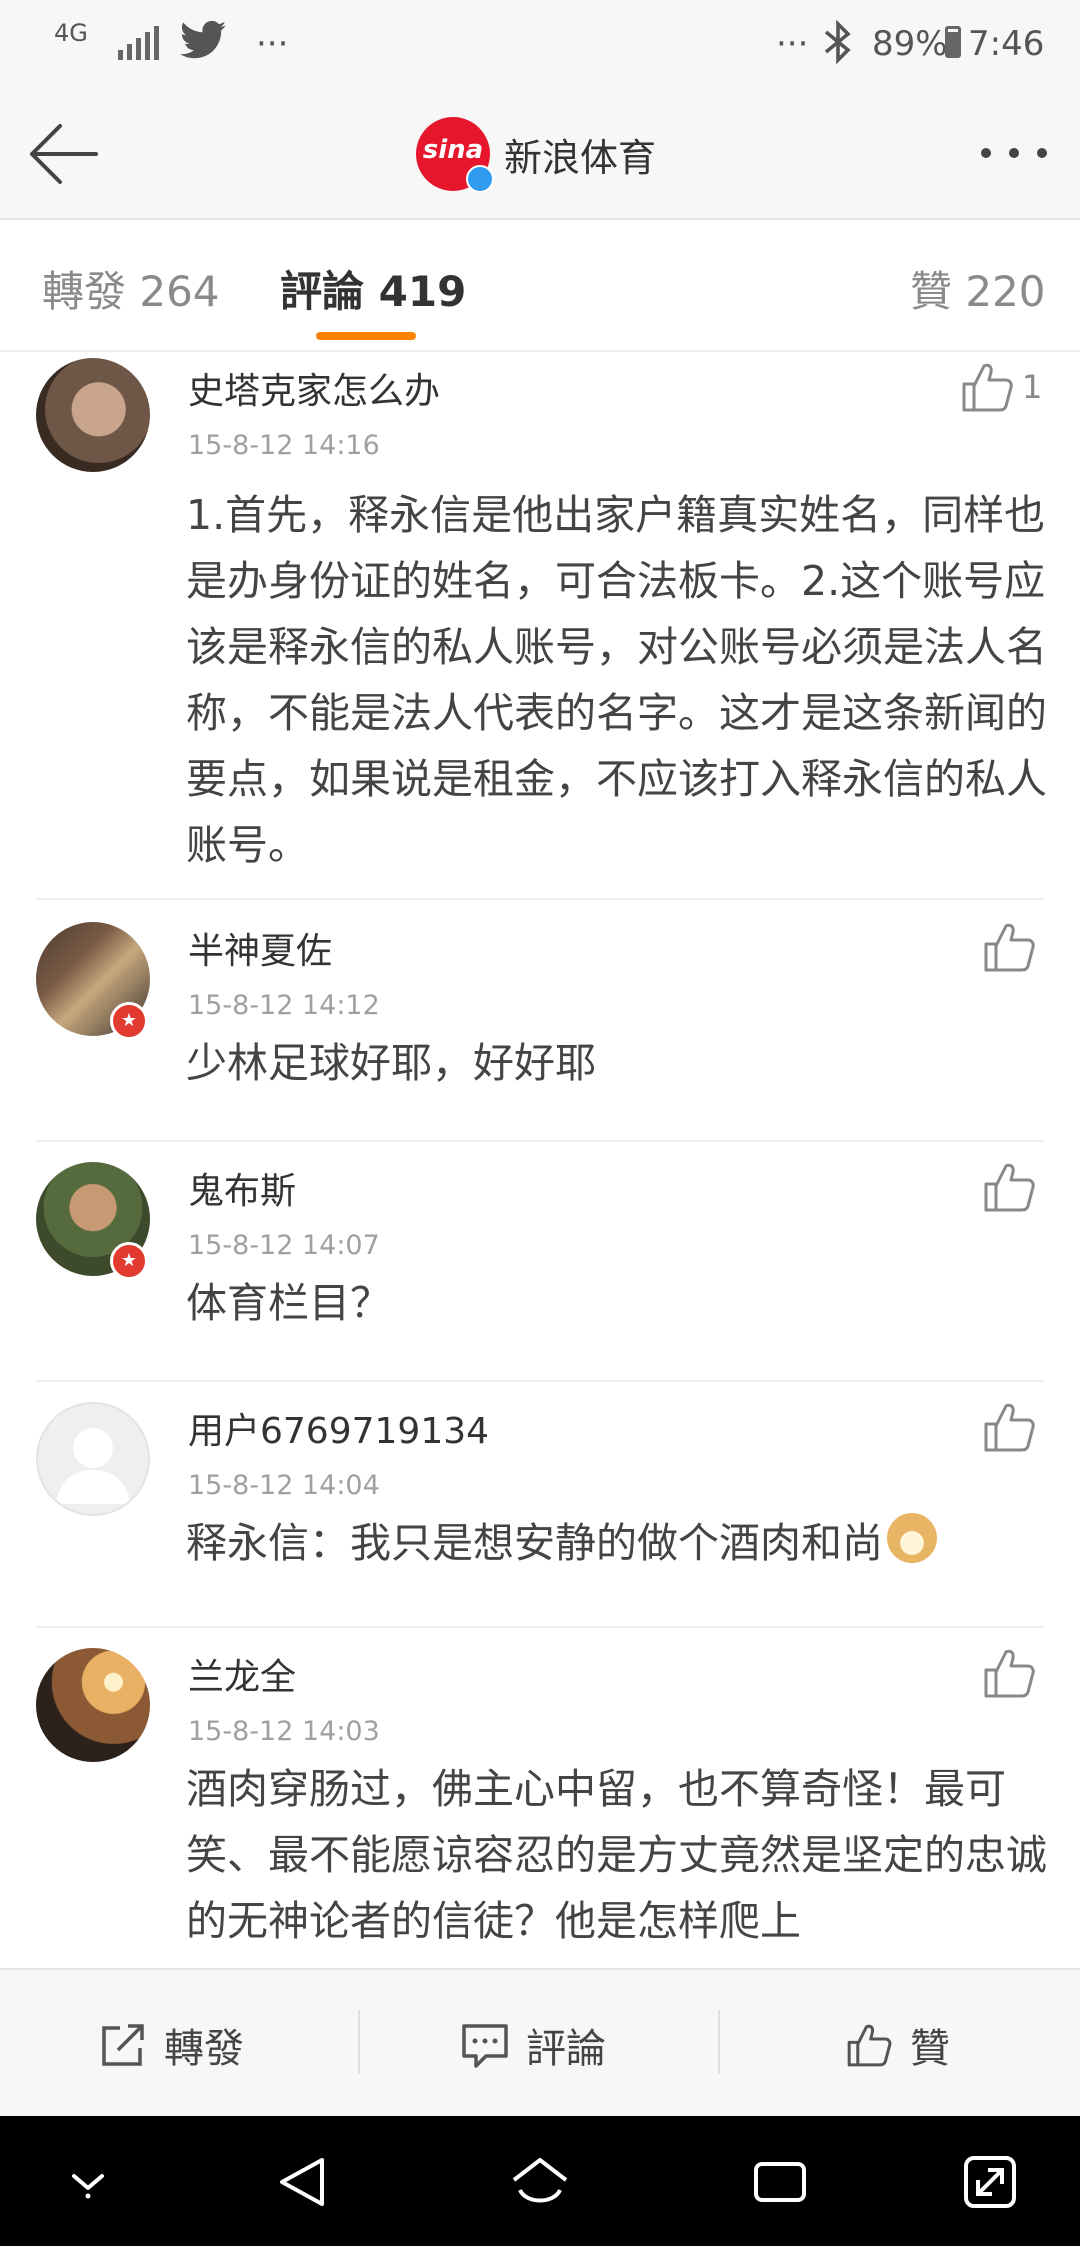 Image resolution: width=1080 pixels, height=2246 pixels. Describe the element at coordinates (71, 33) in the screenshot. I see `network-indicator: 4G` at that location.